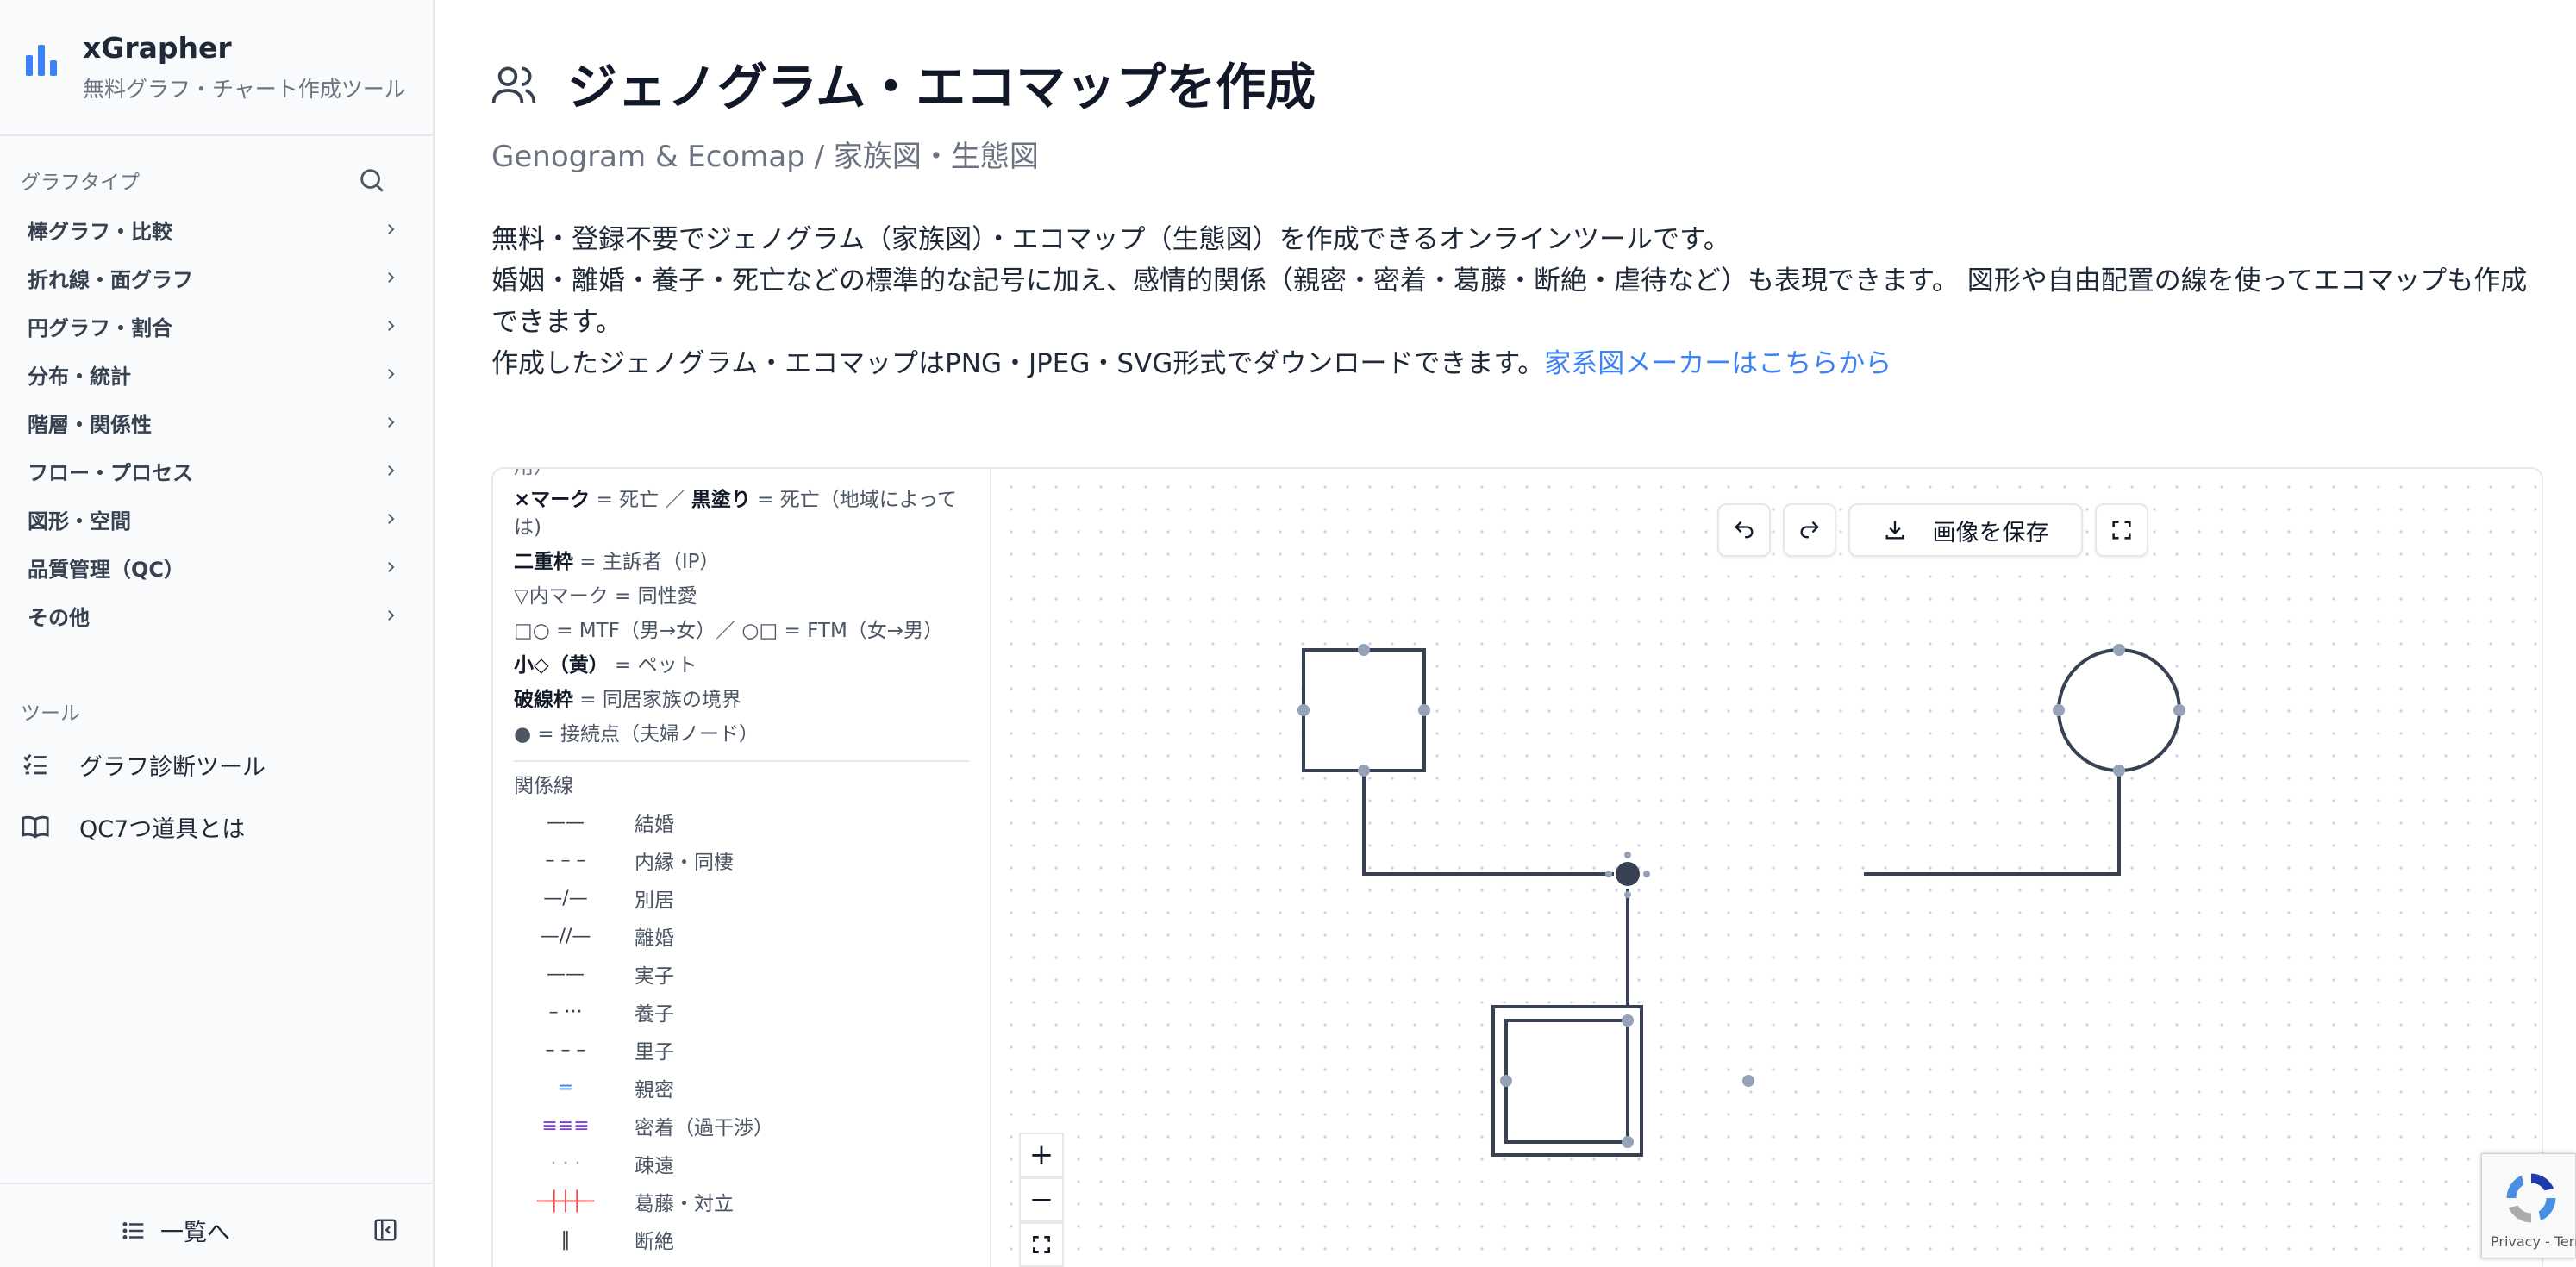 The width and height of the screenshot is (2576, 1267). What do you see at coordinates (372, 180) in the screenshot?
I see `search-icon` at bounding box center [372, 180].